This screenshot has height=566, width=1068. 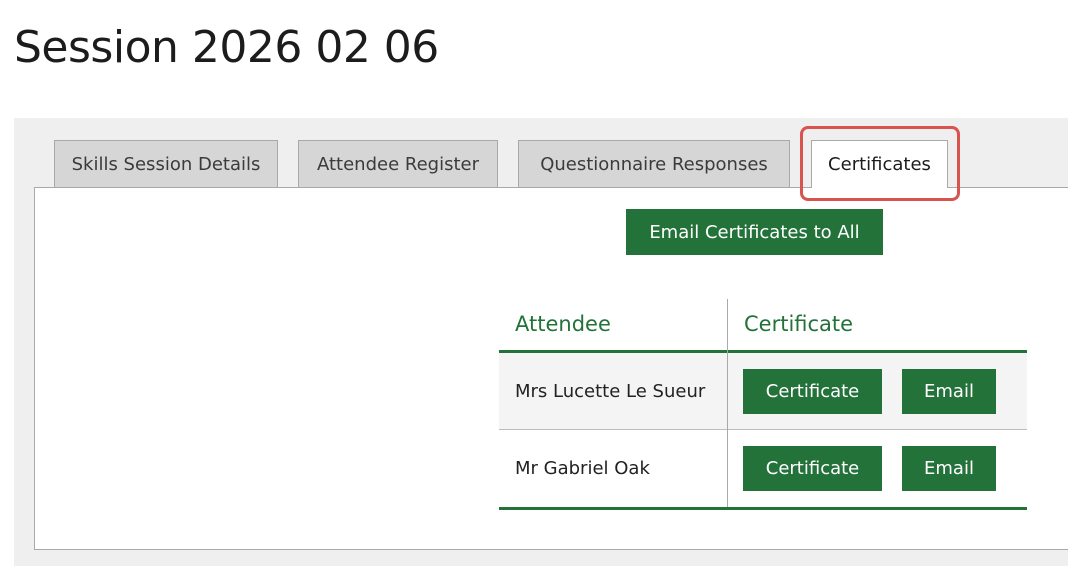 I want to click on tab-attendee-register: Attendee Register, so click(x=398, y=163).